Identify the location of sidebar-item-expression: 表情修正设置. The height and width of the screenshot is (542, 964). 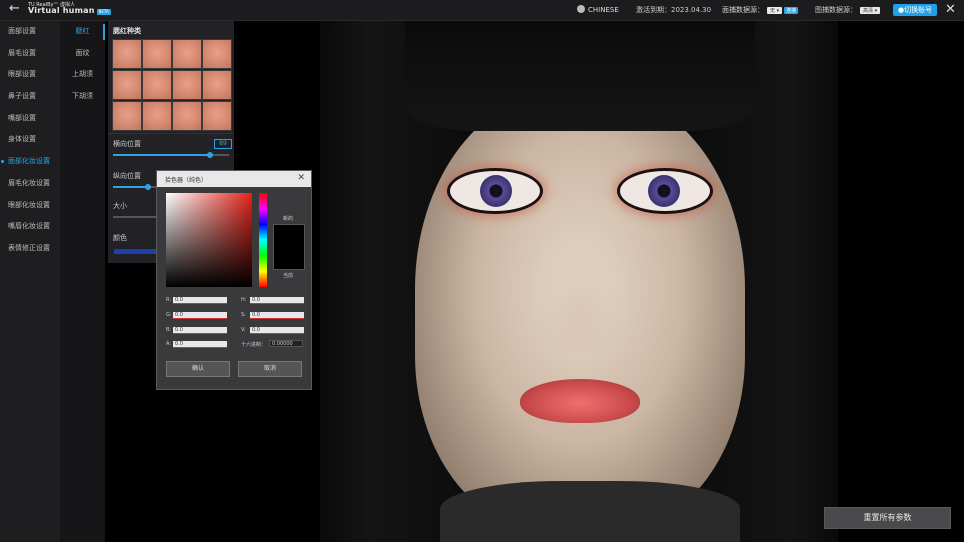
(30, 249).